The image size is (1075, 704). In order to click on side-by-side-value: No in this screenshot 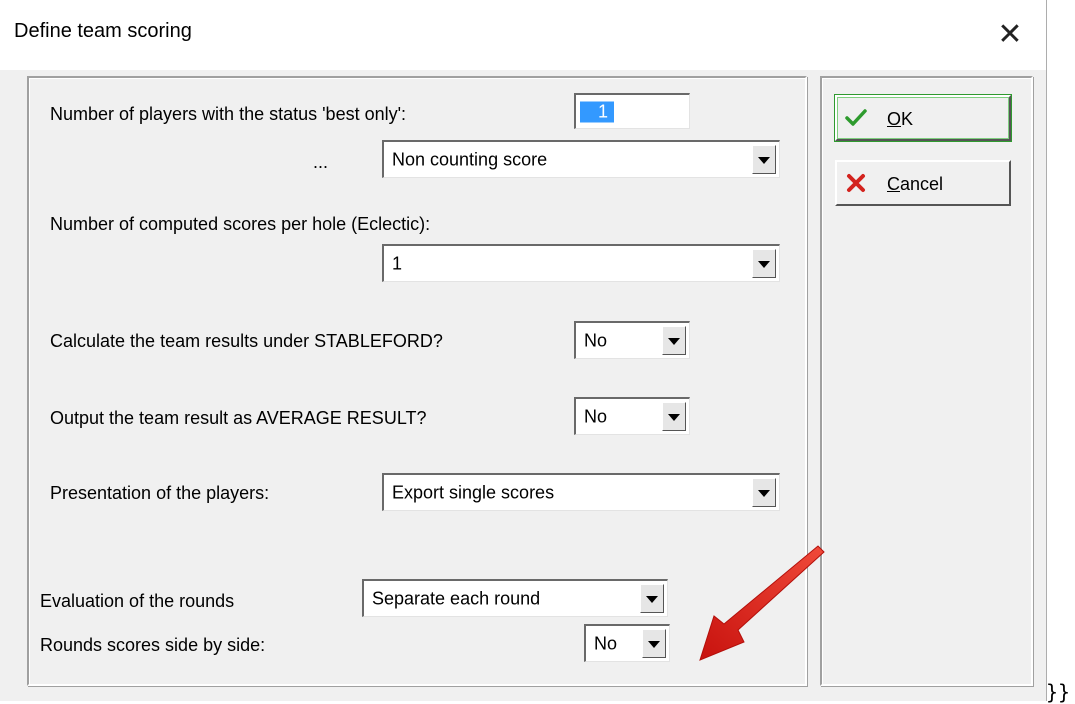, I will do `click(606, 643)`.